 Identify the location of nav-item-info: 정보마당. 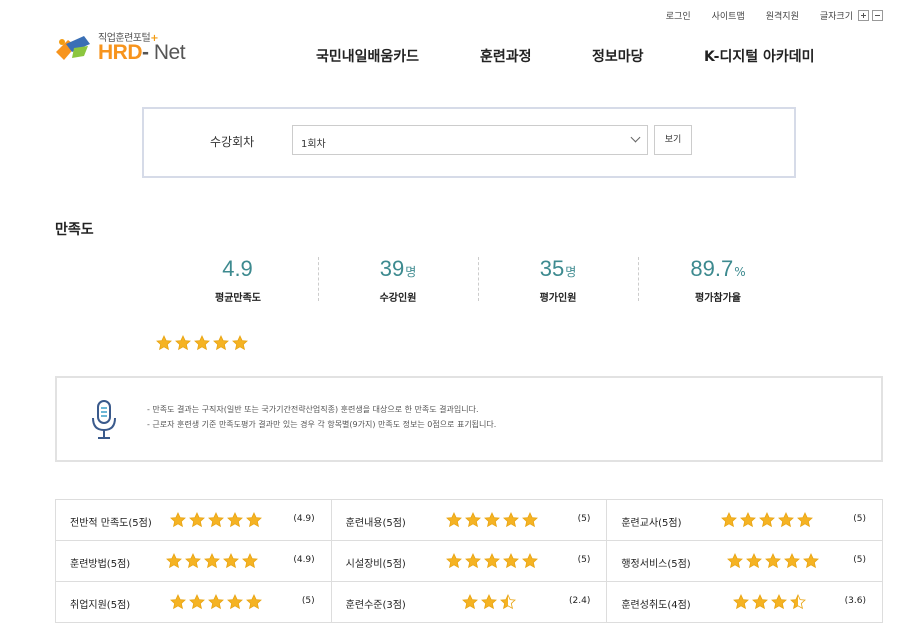
(648, 56).